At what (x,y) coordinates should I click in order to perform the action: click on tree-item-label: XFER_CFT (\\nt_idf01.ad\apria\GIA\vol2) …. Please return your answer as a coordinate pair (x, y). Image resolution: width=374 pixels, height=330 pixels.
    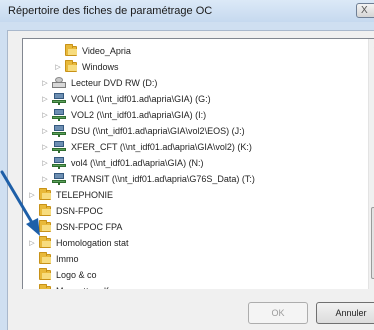
    Looking at the image, I should click on (161, 147).